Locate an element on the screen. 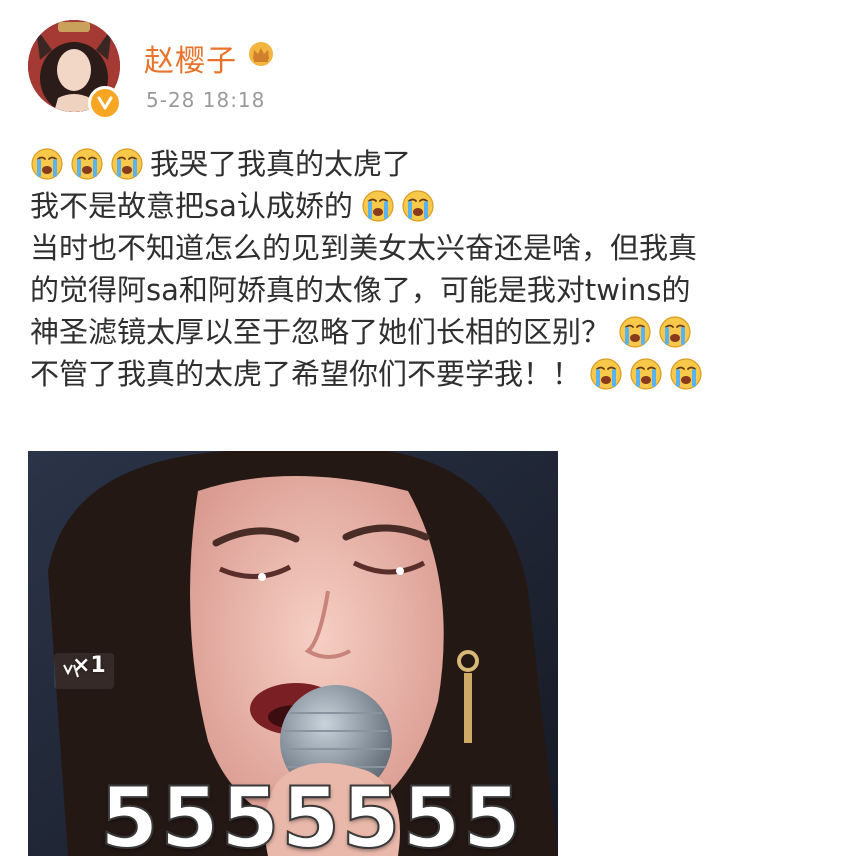 The height and width of the screenshot is (856, 856). post-text-line: 当时也不知道怎么的见到美女太兴奋还是啥，但我真 is located at coordinates (430, 248).